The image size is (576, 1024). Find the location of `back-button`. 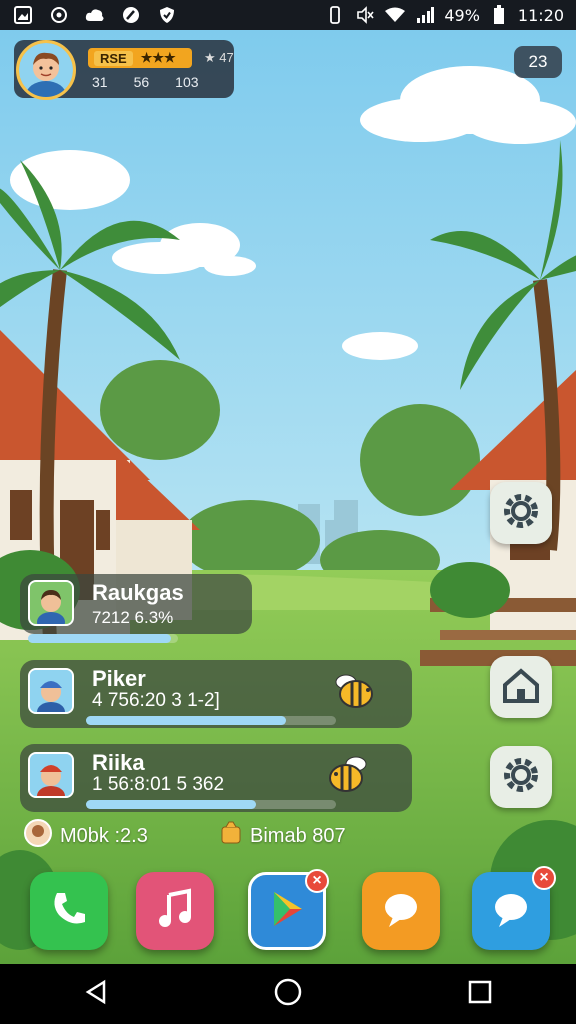

back-button is located at coordinates (96, 994).